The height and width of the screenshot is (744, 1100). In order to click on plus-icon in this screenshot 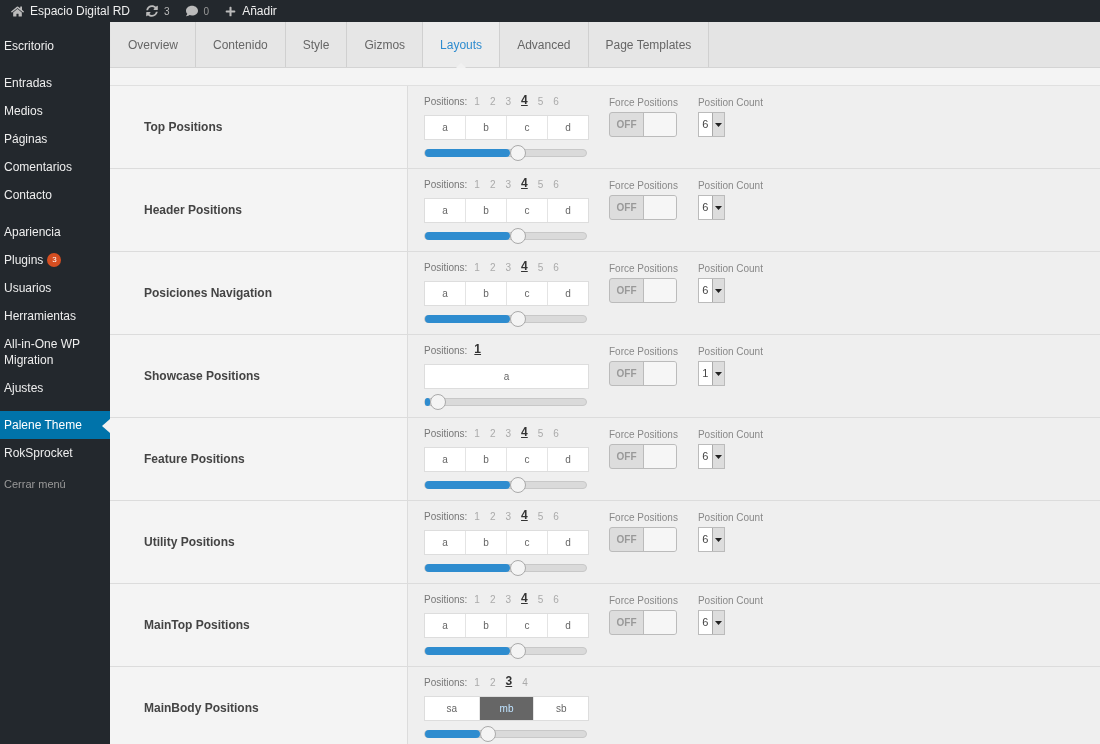, I will do `click(231, 11)`.